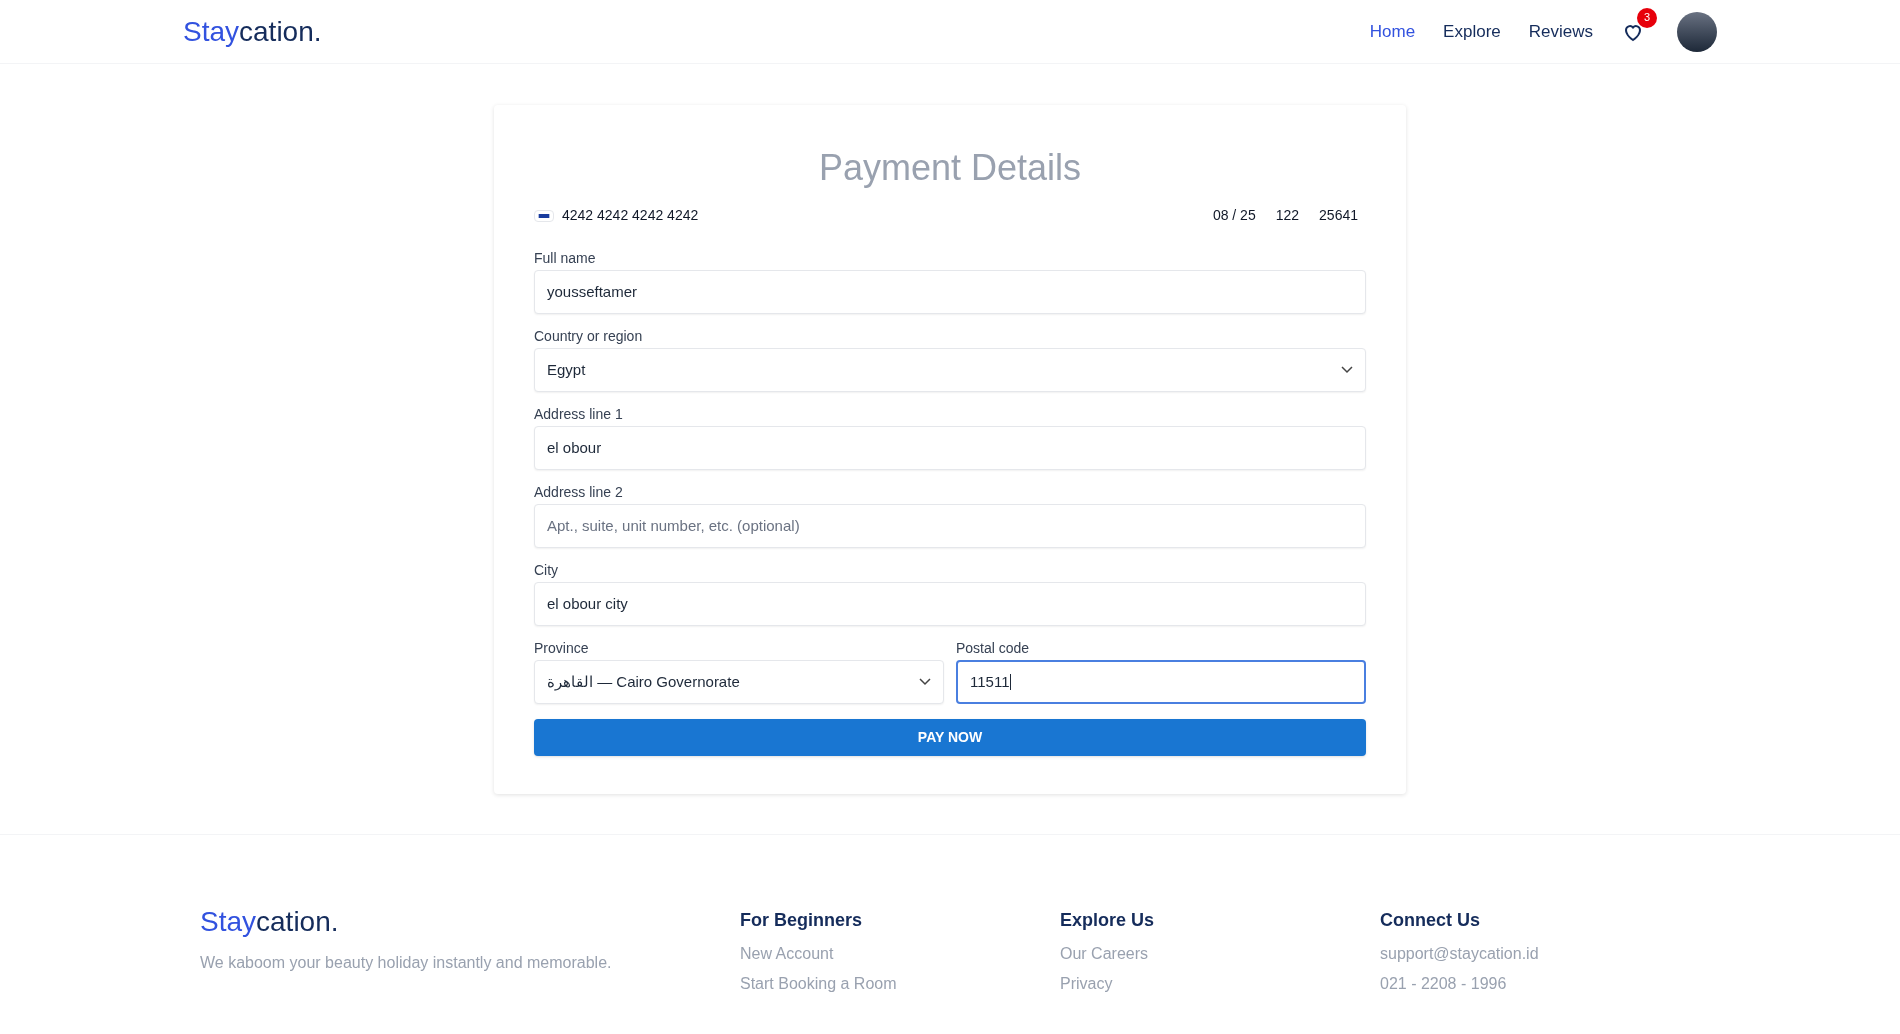 The image size is (1900, 1034). I want to click on input-field: el obour, so click(950, 448).